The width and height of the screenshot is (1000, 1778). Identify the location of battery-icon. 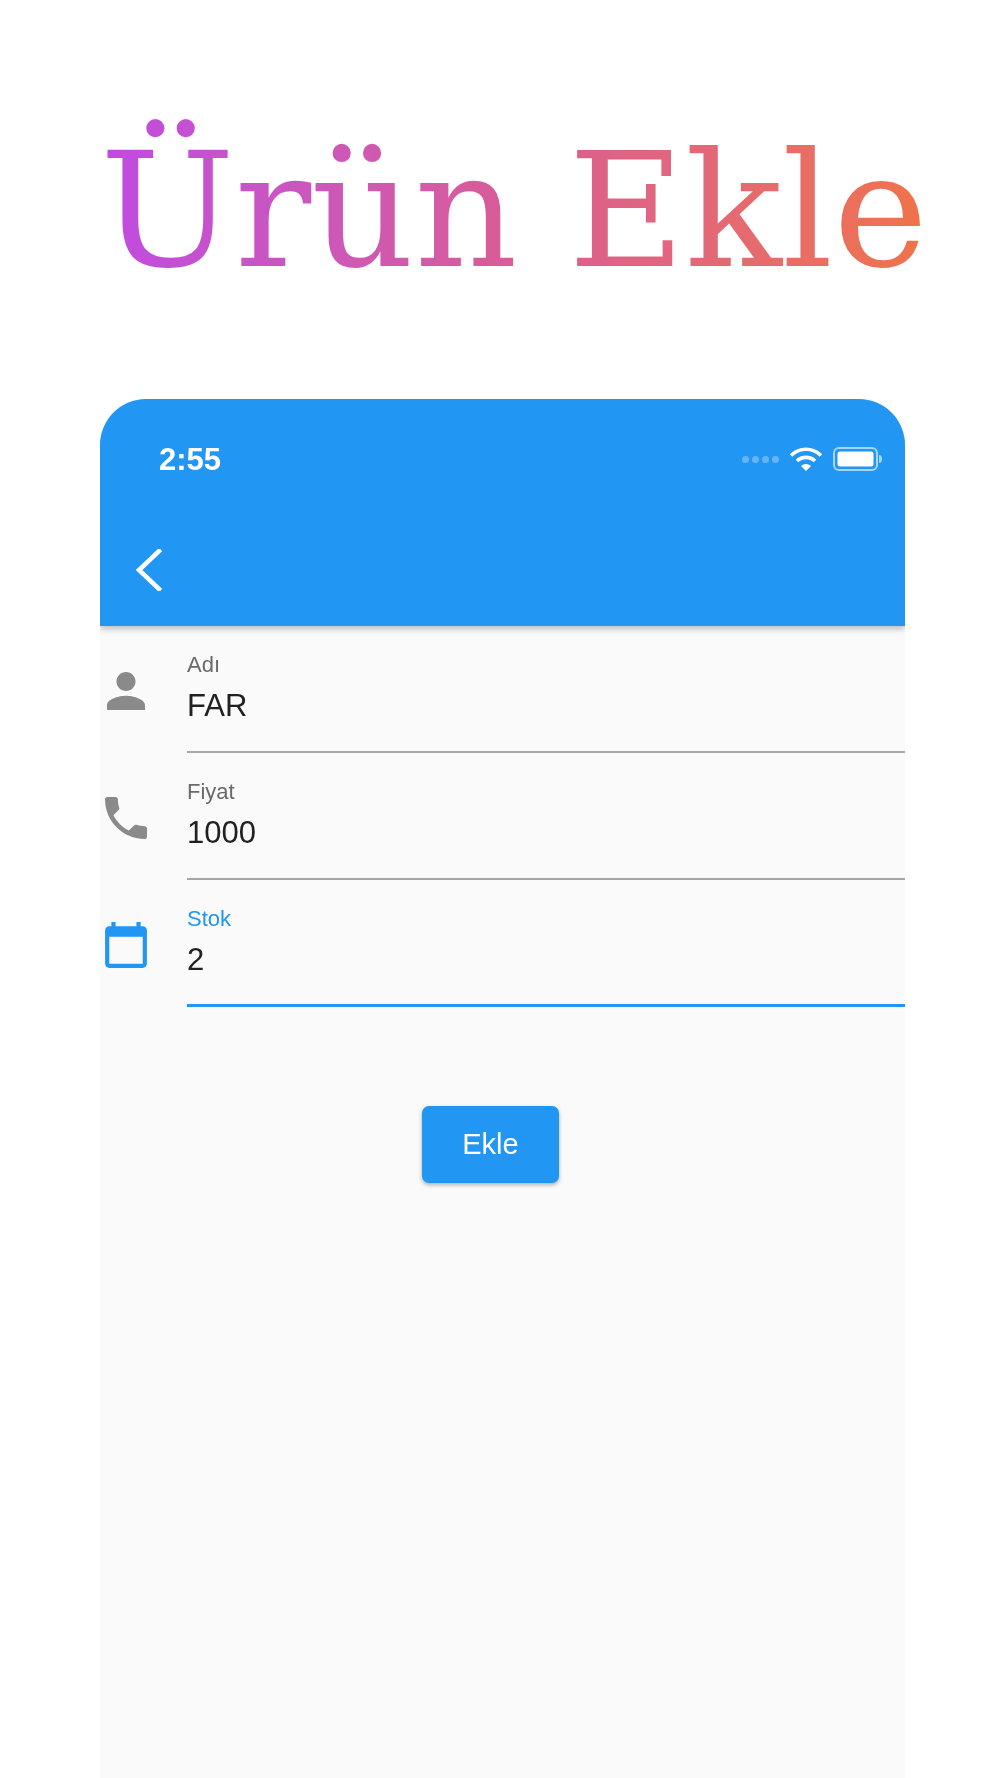
(857, 459).